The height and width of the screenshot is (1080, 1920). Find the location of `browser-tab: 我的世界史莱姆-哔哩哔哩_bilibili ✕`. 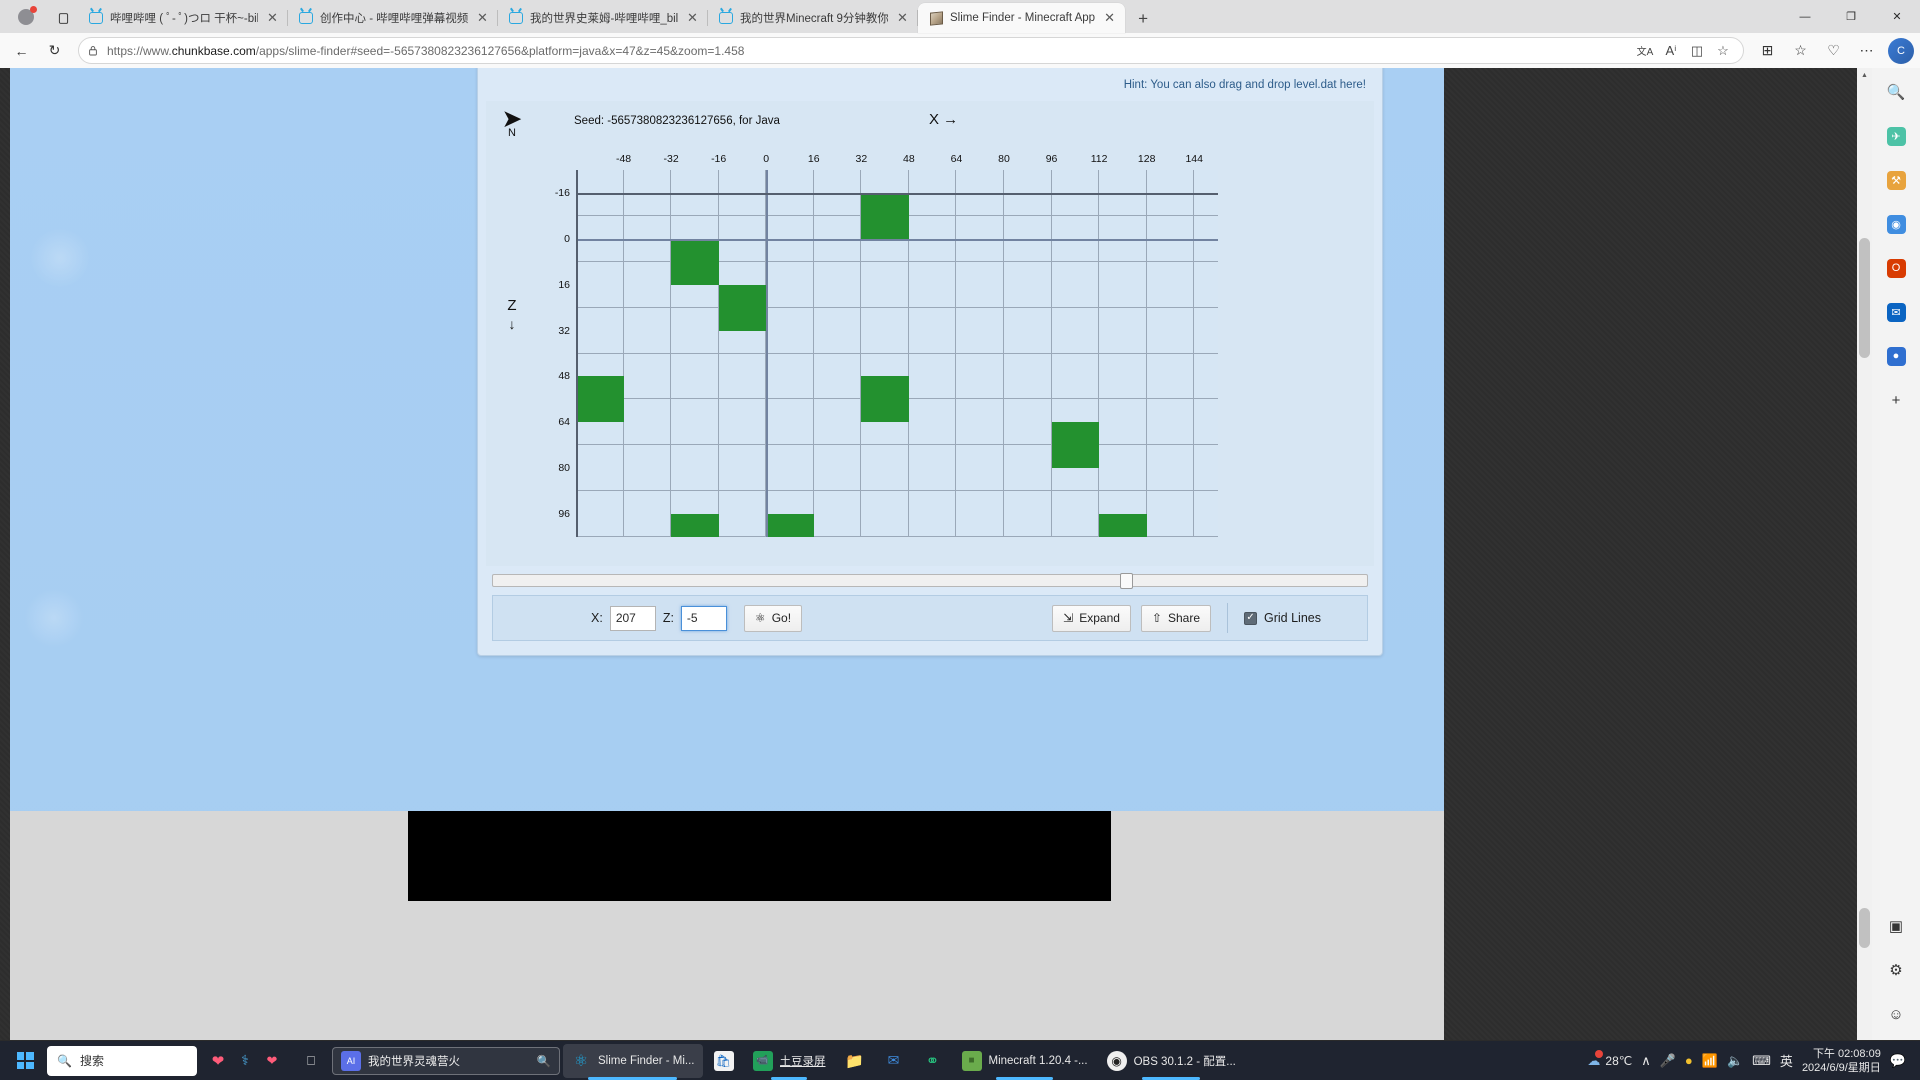

browser-tab: 我的世界史莱姆-哔哩哔哩_bilibili ✕ is located at coordinates (603, 18).